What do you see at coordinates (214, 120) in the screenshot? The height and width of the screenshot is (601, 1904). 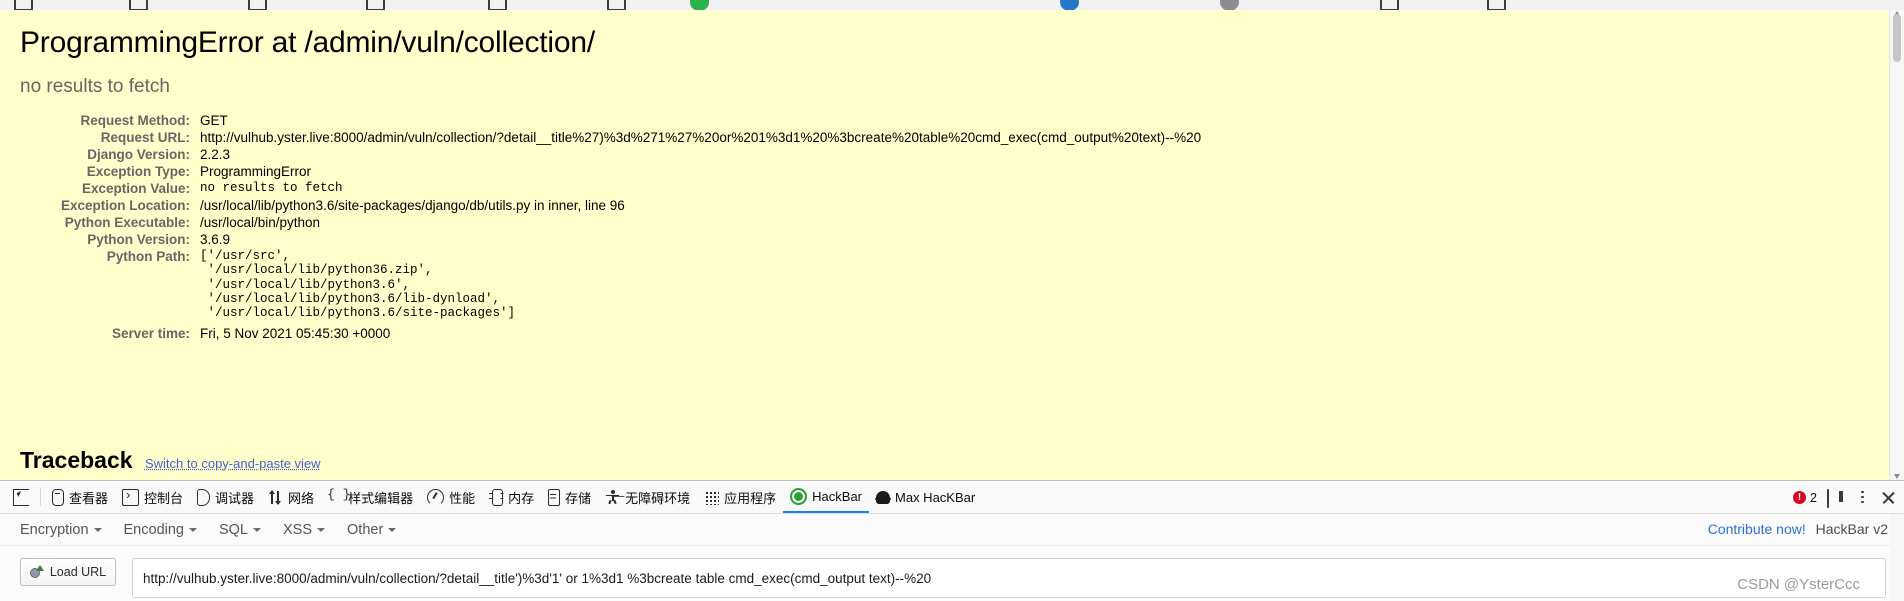 I see `row-value: GET` at bounding box center [214, 120].